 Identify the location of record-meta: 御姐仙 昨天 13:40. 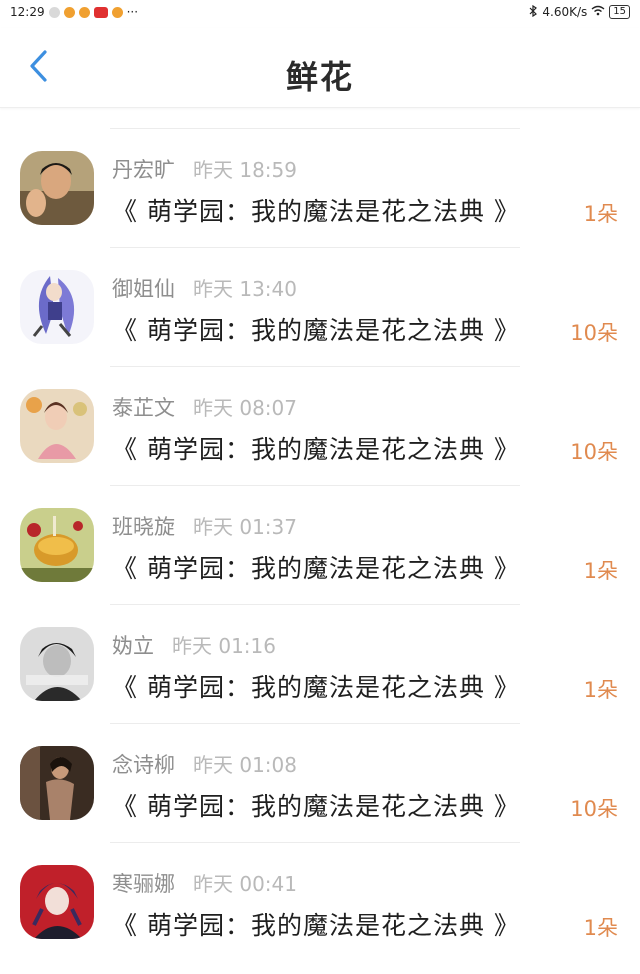
(204, 288).